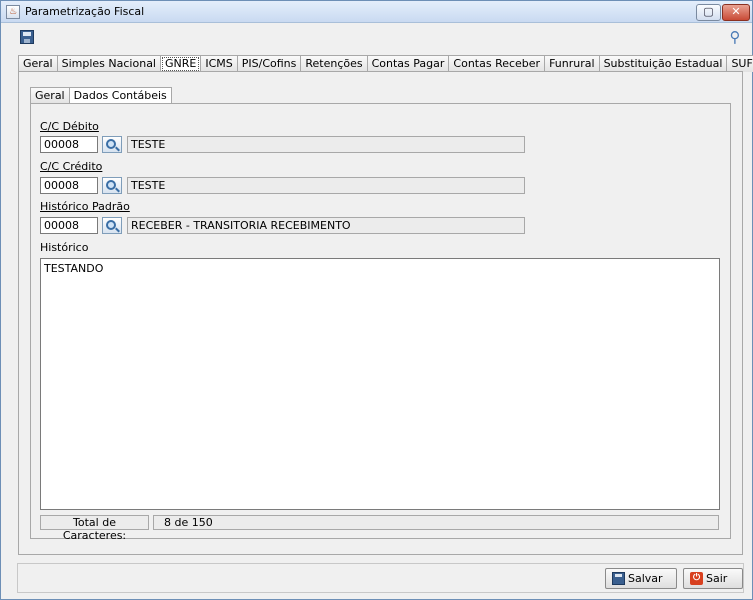 This screenshot has width=753, height=600. Describe the element at coordinates (645, 578) in the screenshot. I see `save-button-label: Salvar` at that location.